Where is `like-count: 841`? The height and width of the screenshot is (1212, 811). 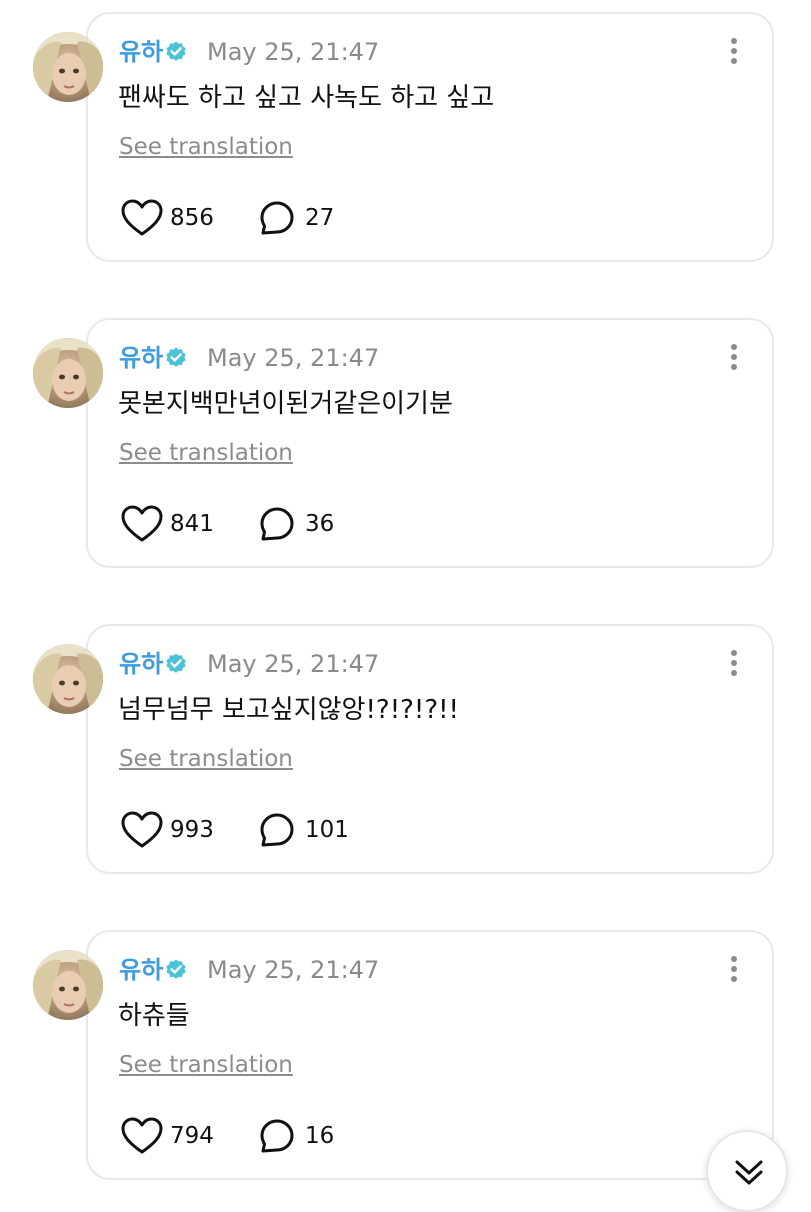 like-count: 841 is located at coordinates (192, 524).